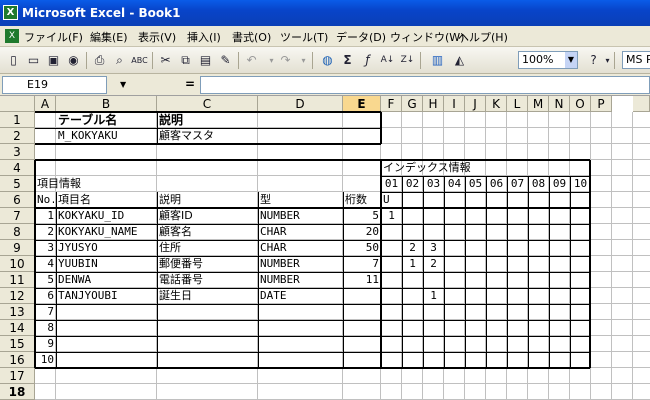 The height and width of the screenshot is (400, 650). What do you see at coordinates (204, 37) in the screenshot?
I see `menu-insert: 挿入(I)` at bounding box center [204, 37].